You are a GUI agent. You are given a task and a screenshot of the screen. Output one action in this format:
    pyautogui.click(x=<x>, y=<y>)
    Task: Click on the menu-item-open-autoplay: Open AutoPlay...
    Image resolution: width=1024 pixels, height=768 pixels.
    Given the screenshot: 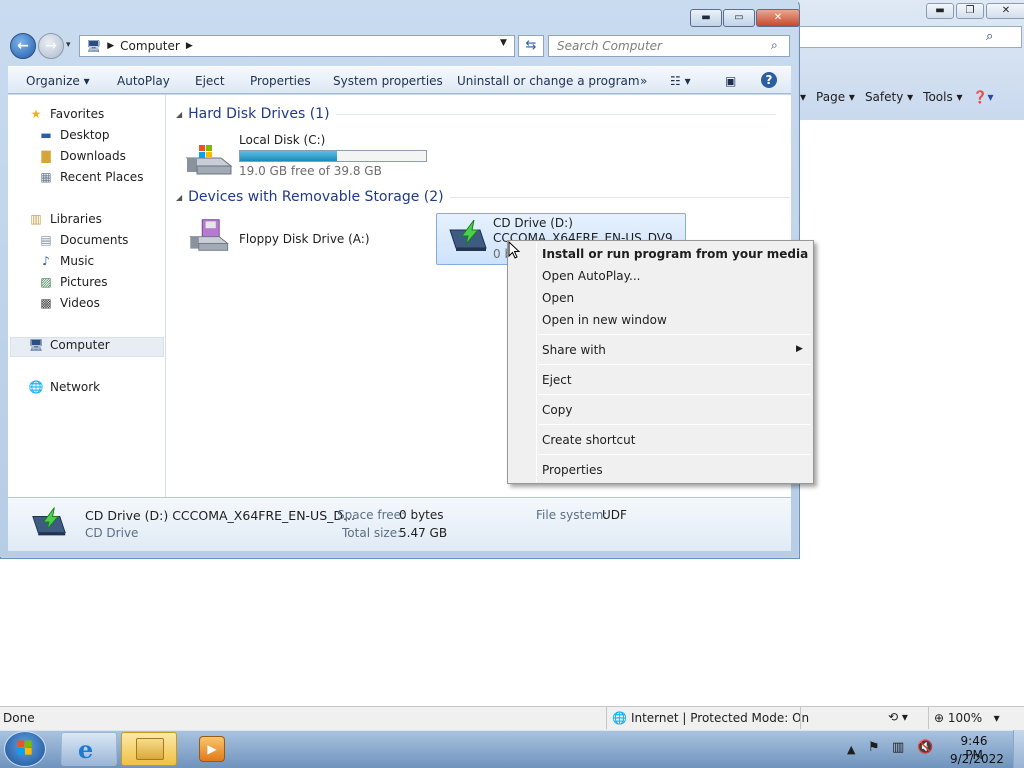 What is the action you would take?
    pyautogui.click(x=591, y=276)
    